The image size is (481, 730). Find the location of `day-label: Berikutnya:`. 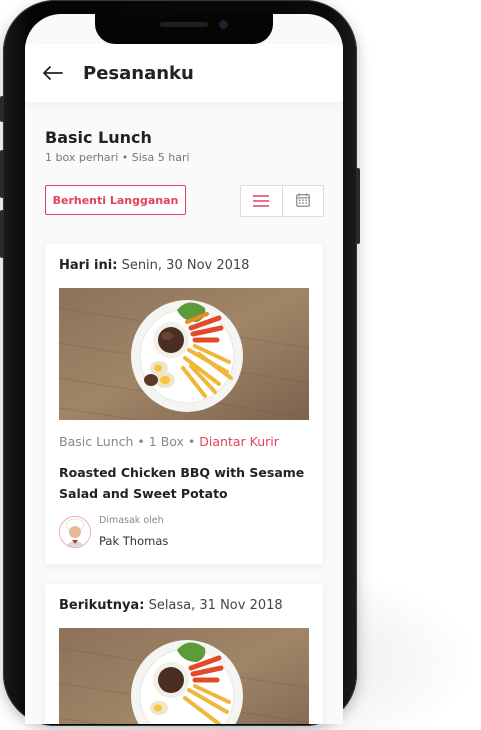

day-label: Berikutnya: is located at coordinates (102, 605).